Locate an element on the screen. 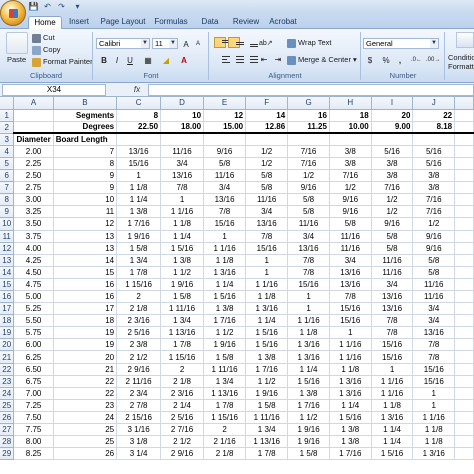  comma-button: , is located at coordinates (400, 59).